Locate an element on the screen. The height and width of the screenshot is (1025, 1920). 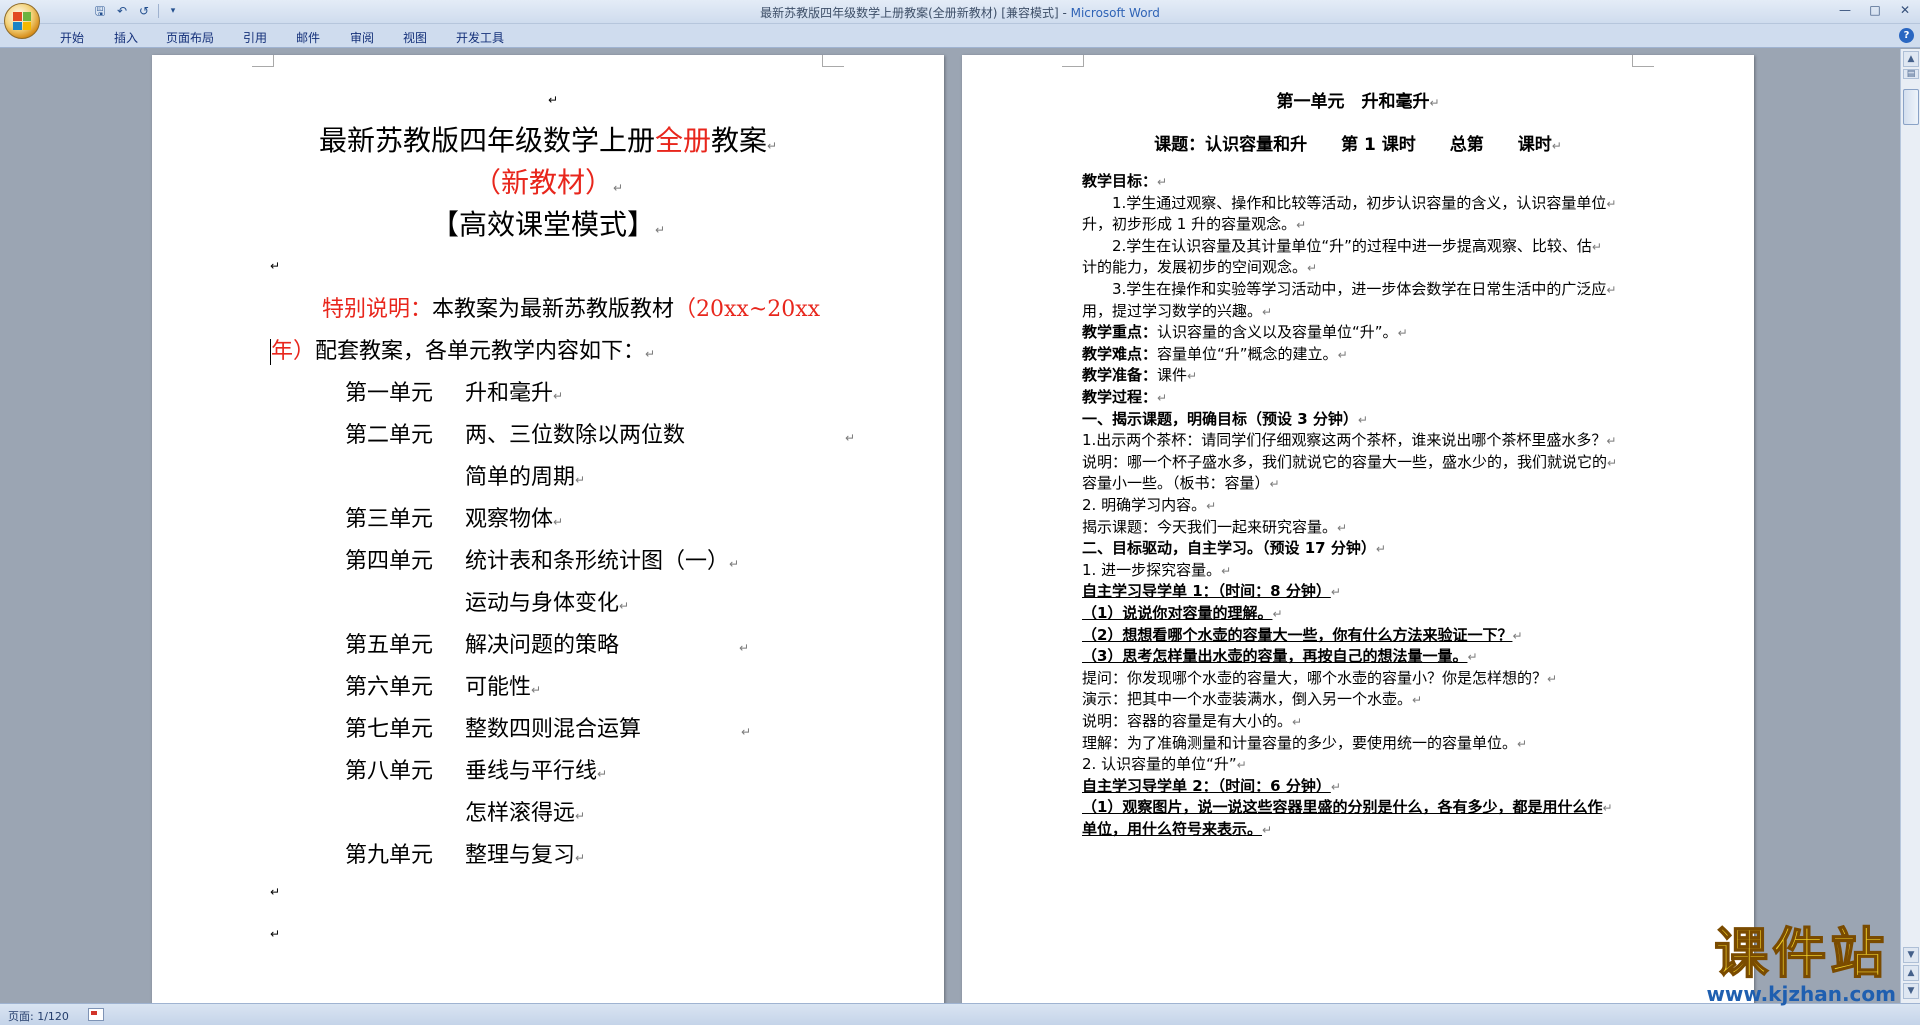
lesson-heading: 第一单元 升和毫升↵ is located at coordinates (1358, 102).